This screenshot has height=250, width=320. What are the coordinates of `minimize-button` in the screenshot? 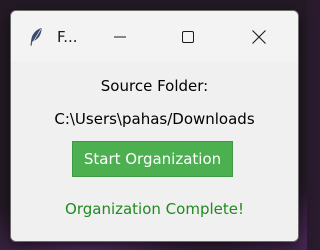 It's located at (120, 36).